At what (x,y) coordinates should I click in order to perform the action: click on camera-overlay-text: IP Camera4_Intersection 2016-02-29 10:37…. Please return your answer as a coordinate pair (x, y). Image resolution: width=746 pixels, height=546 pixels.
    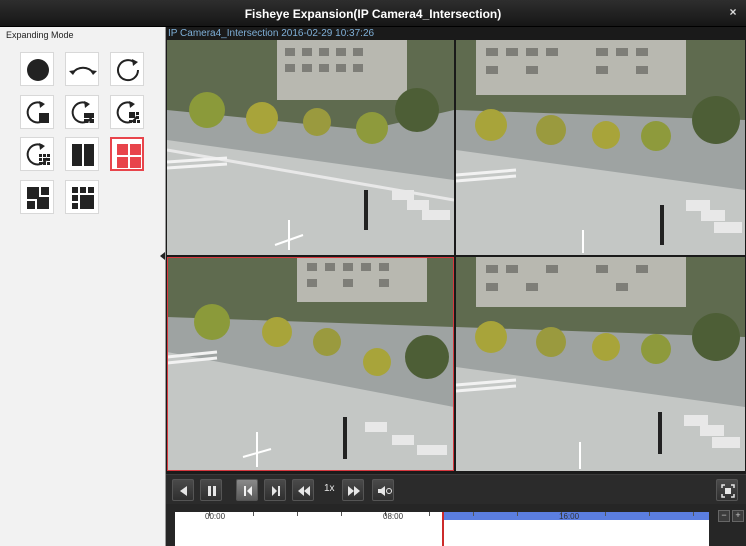
    Looking at the image, I should click on (271, 33).